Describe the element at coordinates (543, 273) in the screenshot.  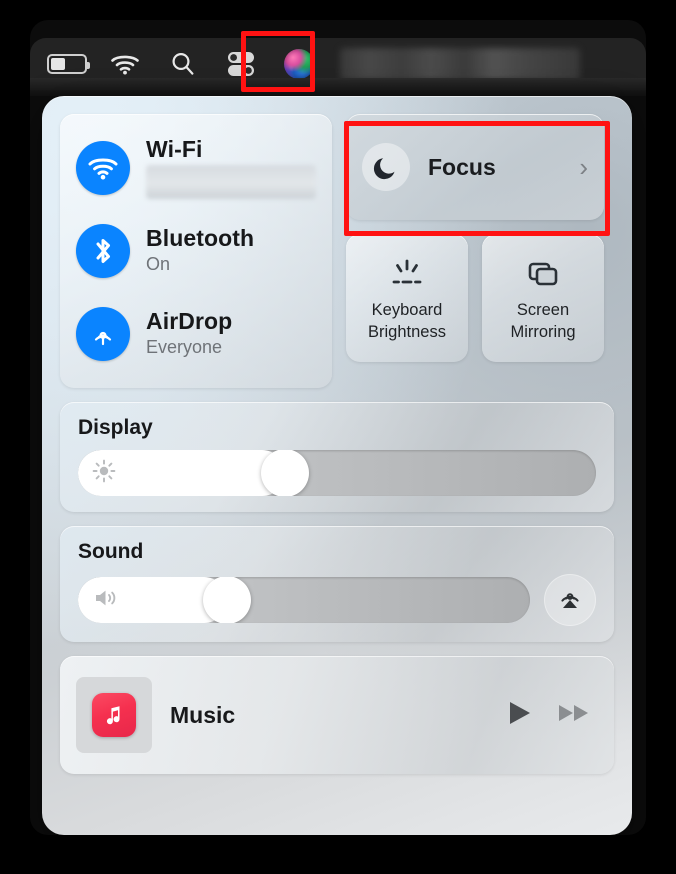
I see `screen-mirroring-icon` at that location.